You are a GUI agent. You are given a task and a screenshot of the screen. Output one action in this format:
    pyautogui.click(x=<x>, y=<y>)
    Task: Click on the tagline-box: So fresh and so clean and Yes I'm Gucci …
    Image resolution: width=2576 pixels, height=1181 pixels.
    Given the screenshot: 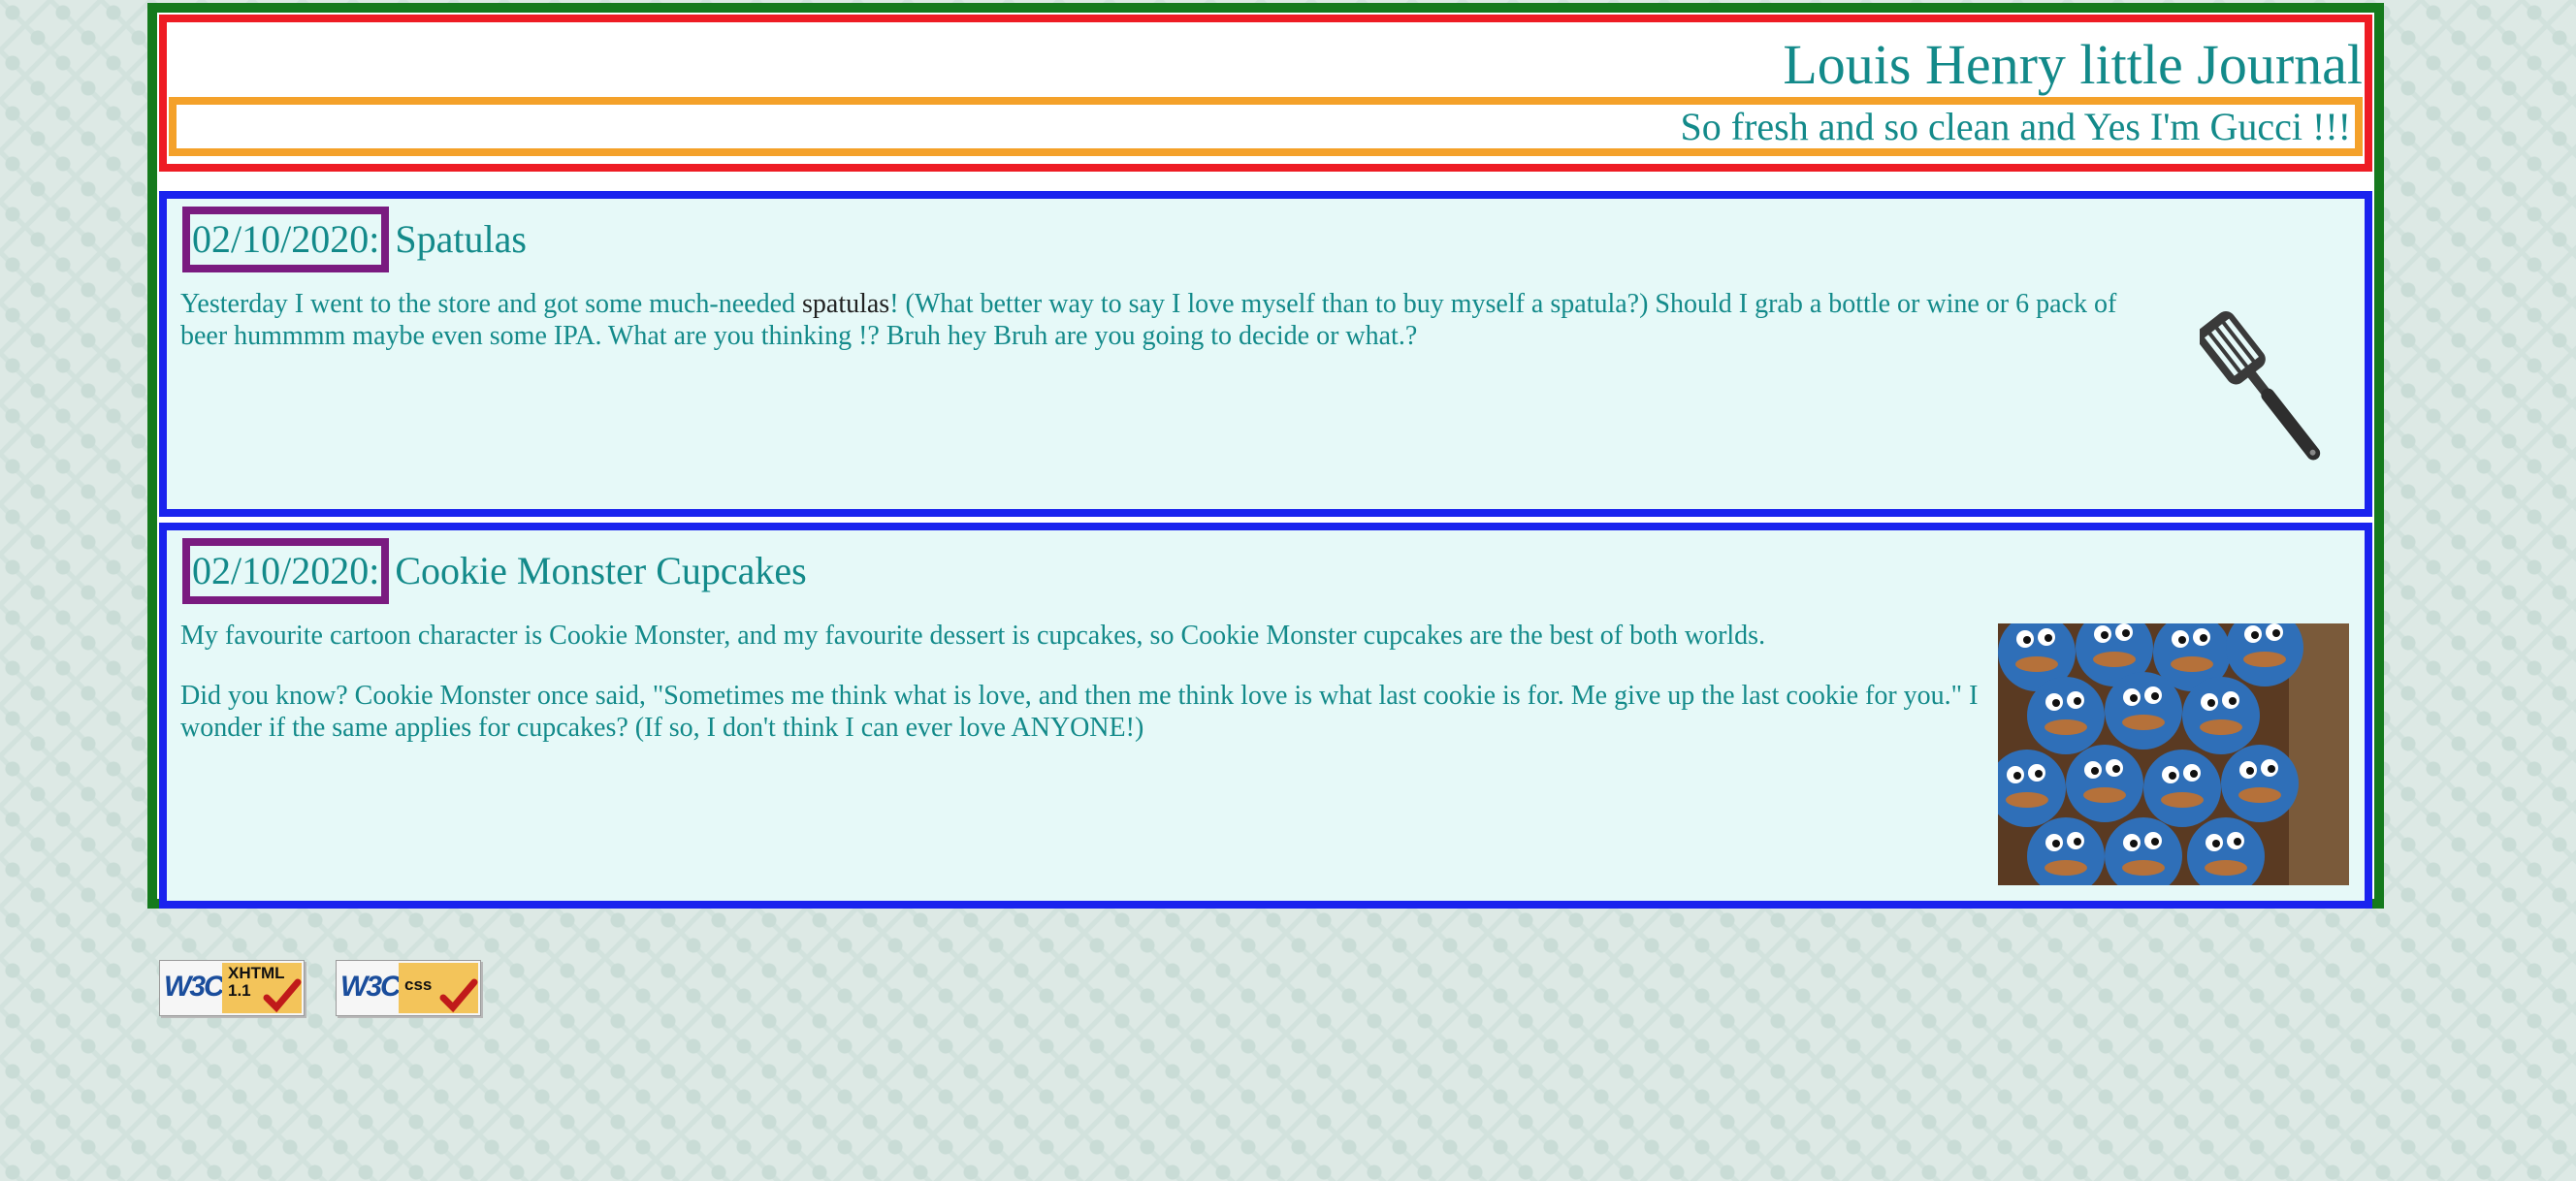 What is the action you would take?
    pyautogui.click(x=1266, y=126)
    